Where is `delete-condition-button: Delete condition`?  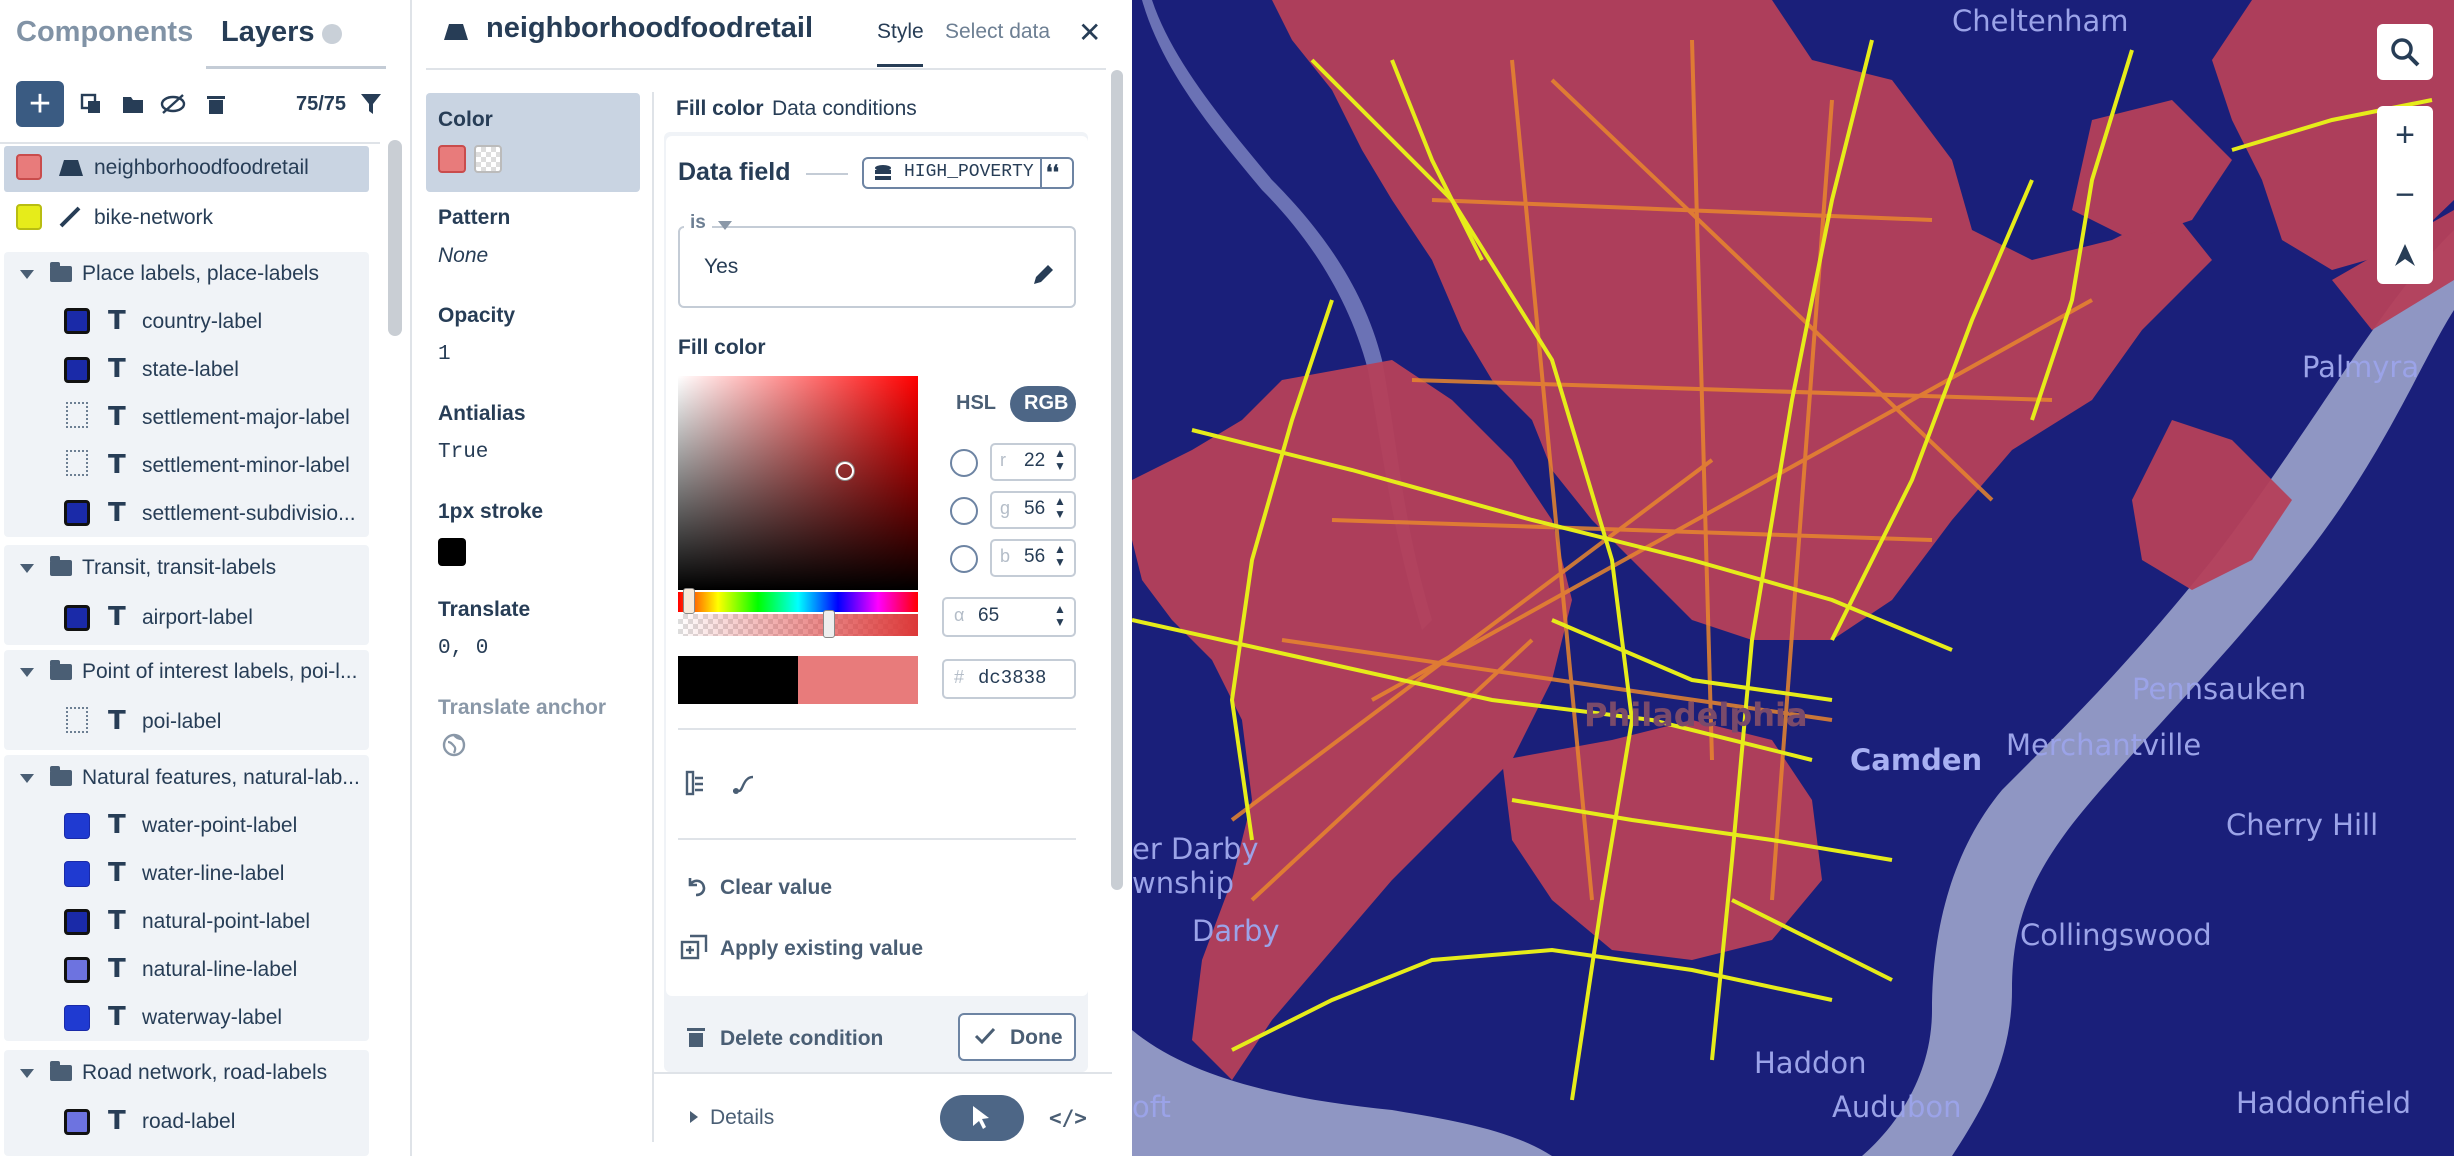
delete-condition-button: Delete condition is located at coordinates (801, 1039).